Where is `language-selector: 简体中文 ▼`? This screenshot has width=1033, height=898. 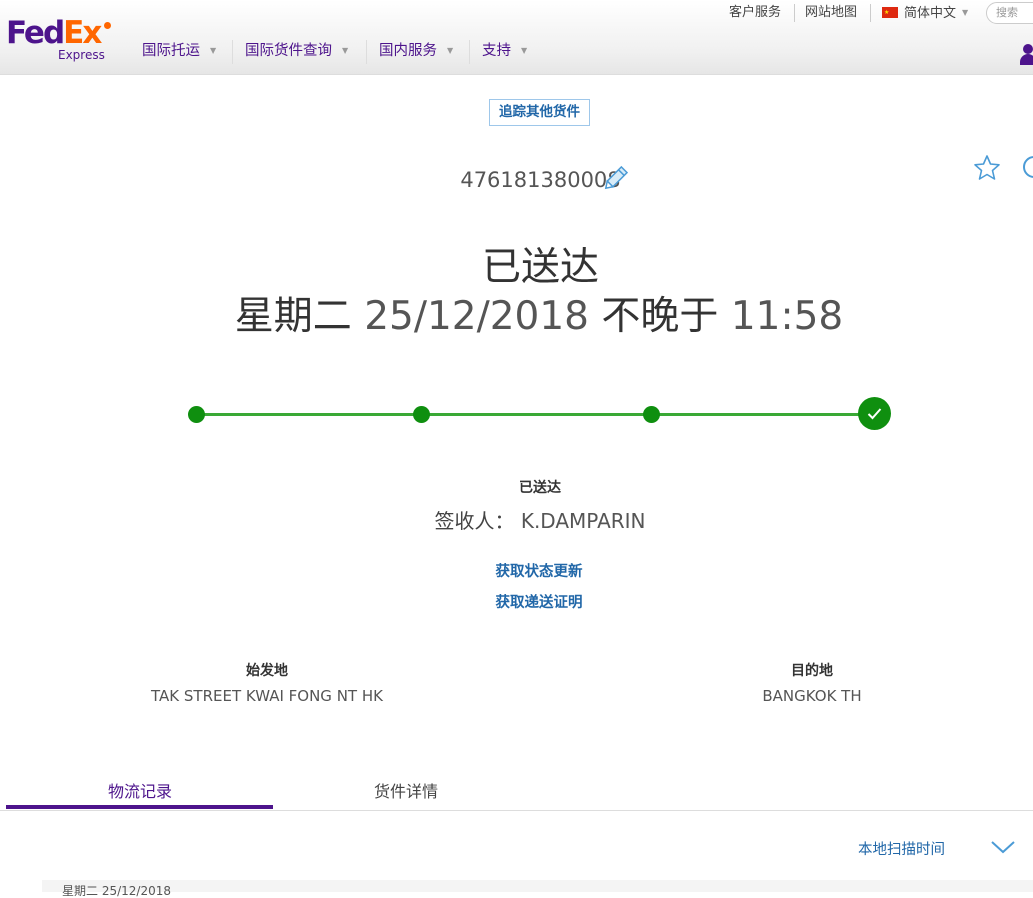
language-selector: 简体中文 ▼ is located at coordinates (925, 13).